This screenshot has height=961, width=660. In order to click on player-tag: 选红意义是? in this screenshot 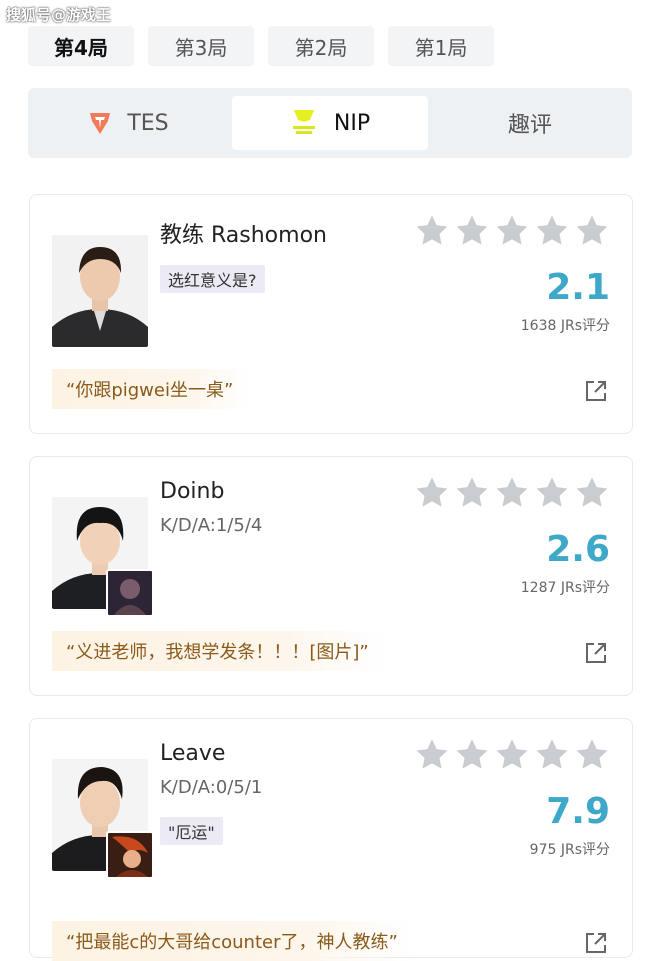, I will do `click(212, 279)`.